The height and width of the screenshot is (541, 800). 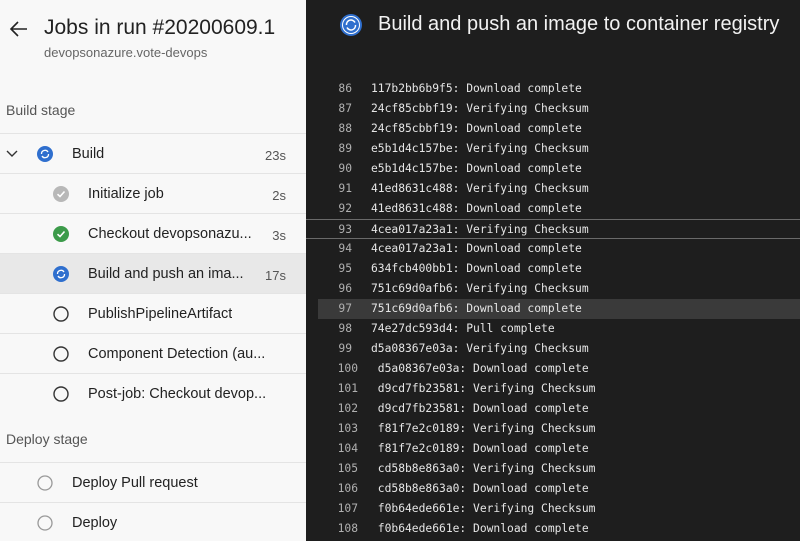 I want to click on line-number: 96, so click(x=345, y=288).